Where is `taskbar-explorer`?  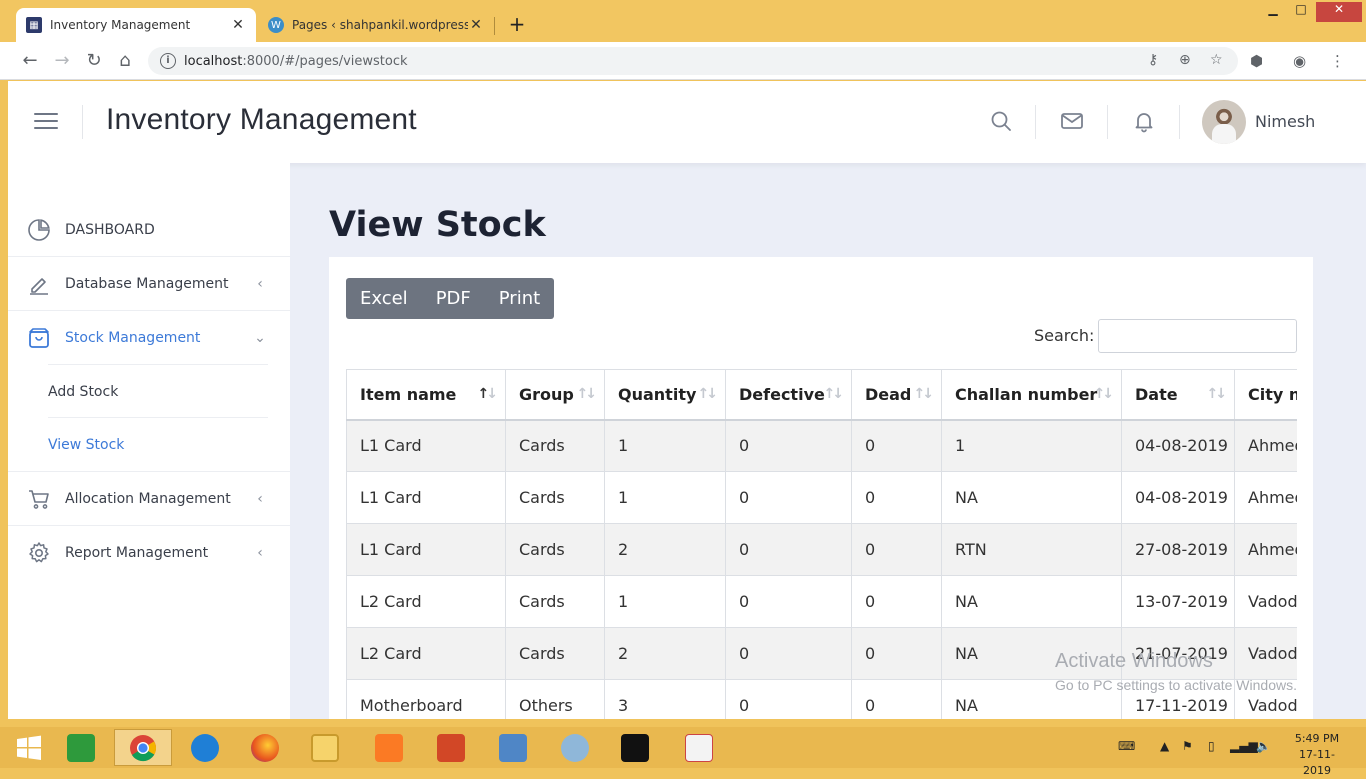
taskbar-explorer is located at coordinates (325, 747).